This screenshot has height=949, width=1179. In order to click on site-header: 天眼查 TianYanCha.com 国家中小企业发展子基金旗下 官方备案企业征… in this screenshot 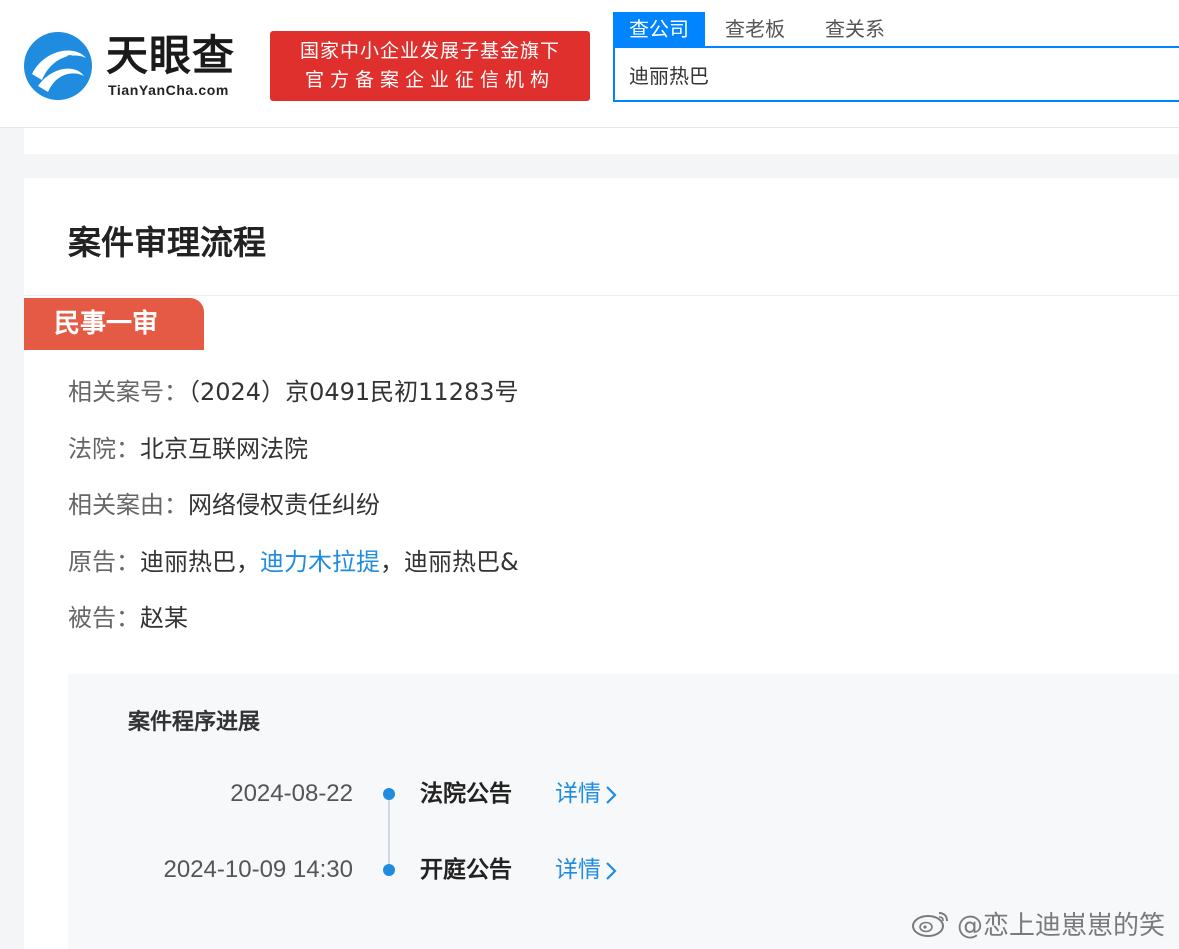, I will do `click(589, 64)`.